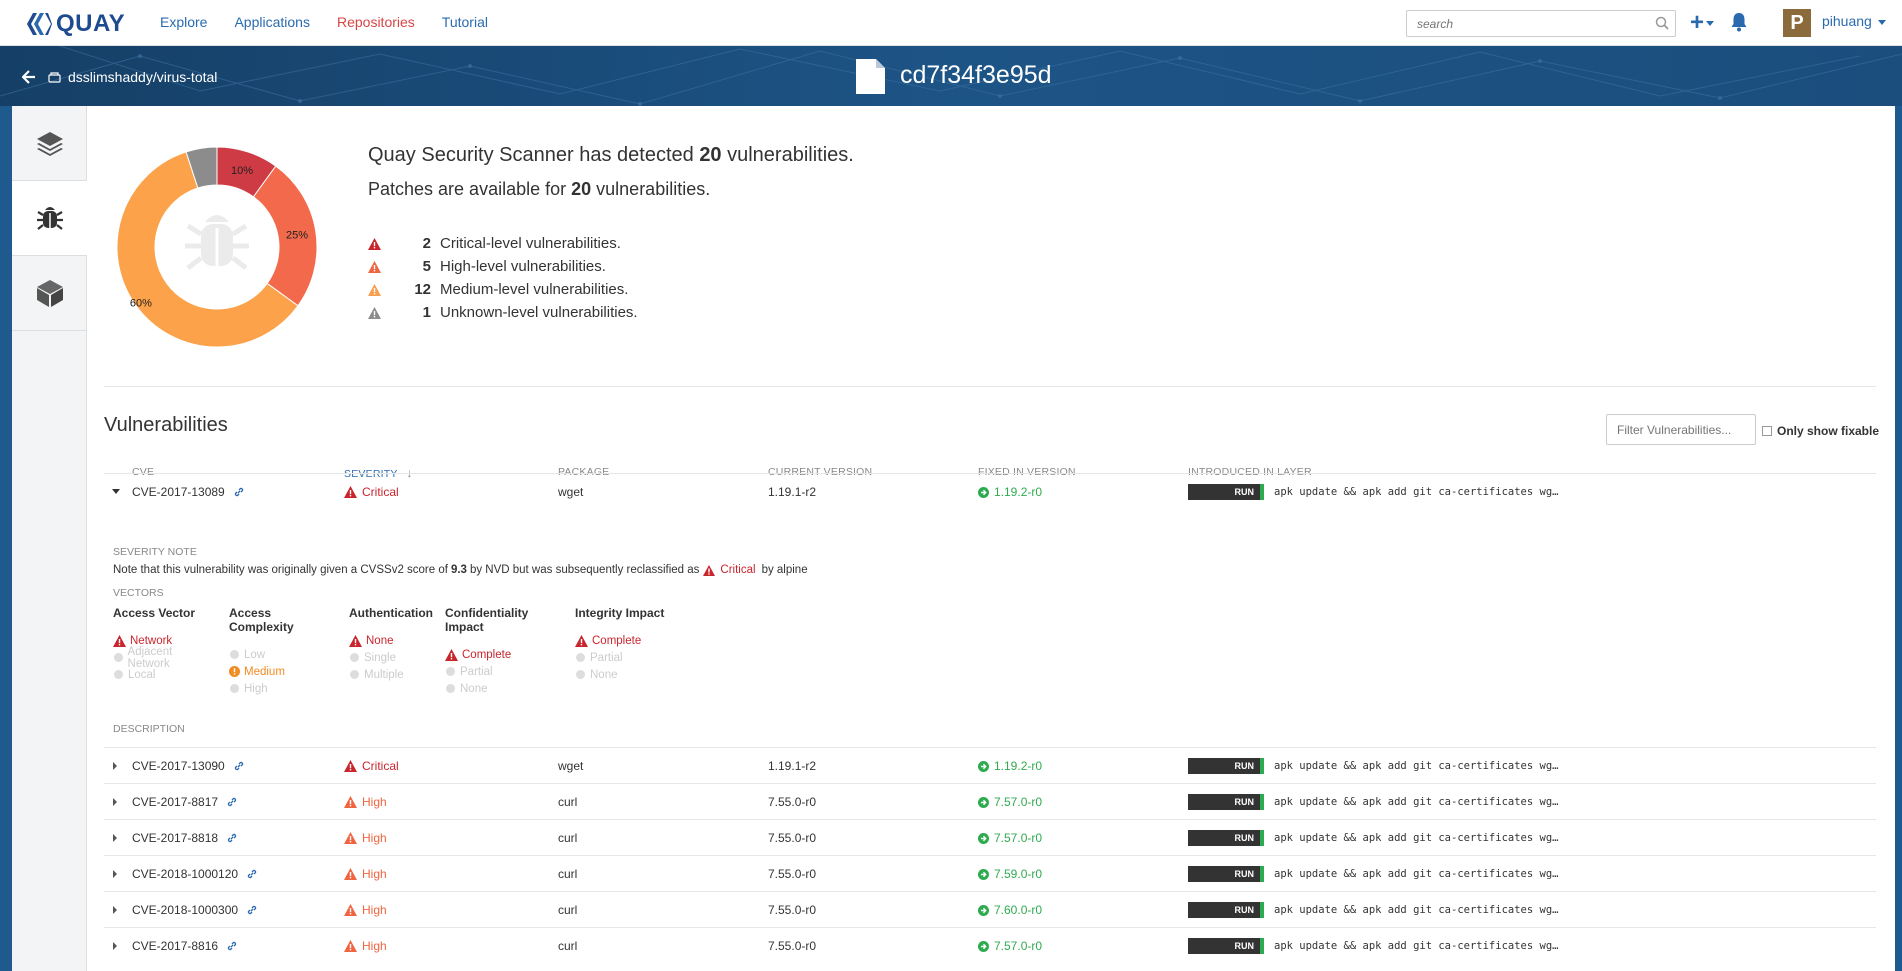  I want to click on current-version: 1.19.1-r2, so click(792, 766).